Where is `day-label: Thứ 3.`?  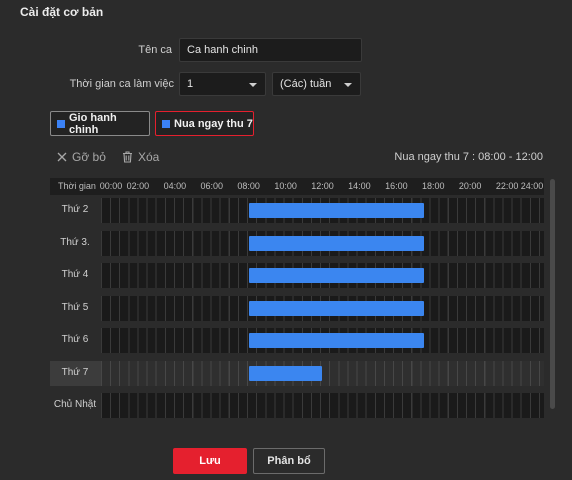
day-label: Thứ 3. is located at coordinates (75, 242).